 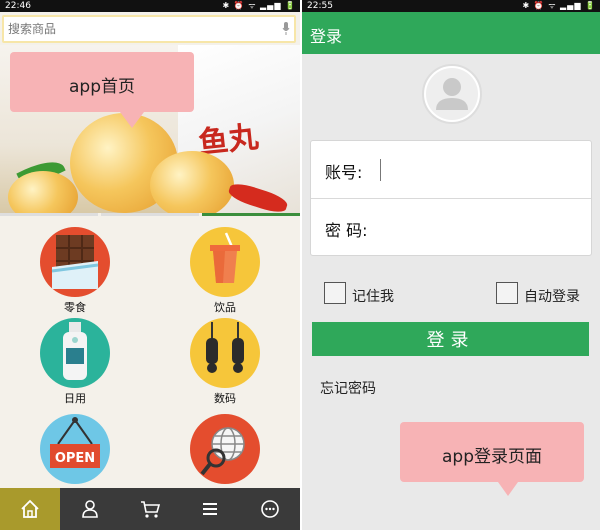 I want to click on annotation-callout: app登录页面, so click(x=492, y=459).